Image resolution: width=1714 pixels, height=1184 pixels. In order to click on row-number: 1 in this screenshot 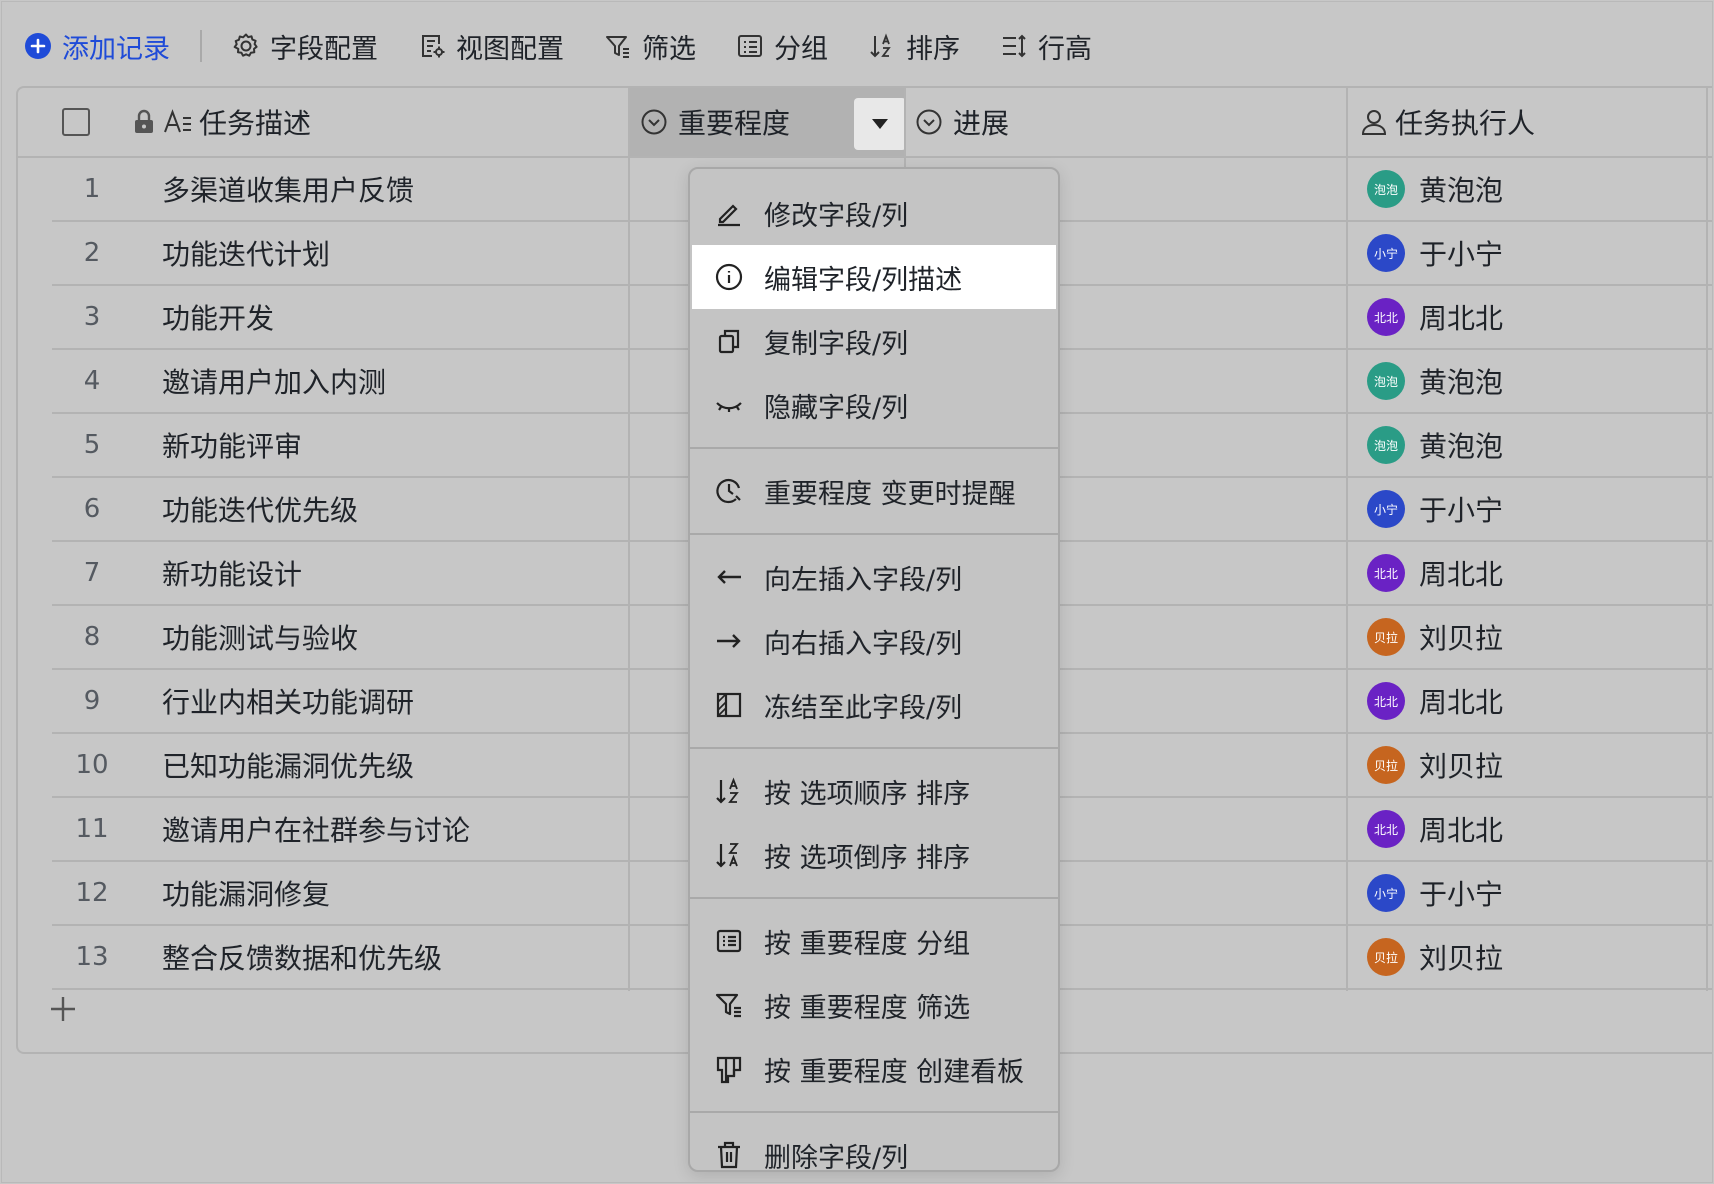, I will do `click(92, 189)`.